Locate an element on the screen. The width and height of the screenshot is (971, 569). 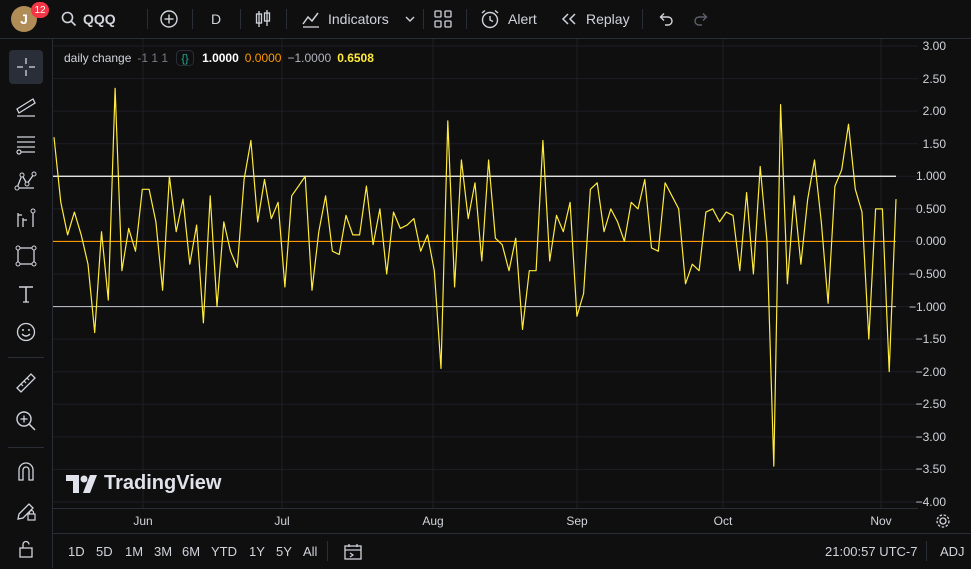
fib-retracement-tool is located at coordinates (26, 144).